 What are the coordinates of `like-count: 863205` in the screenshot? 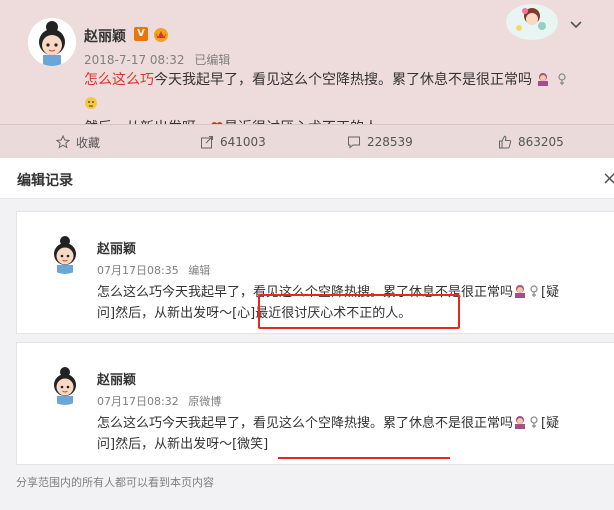 It's located at (541, 142).